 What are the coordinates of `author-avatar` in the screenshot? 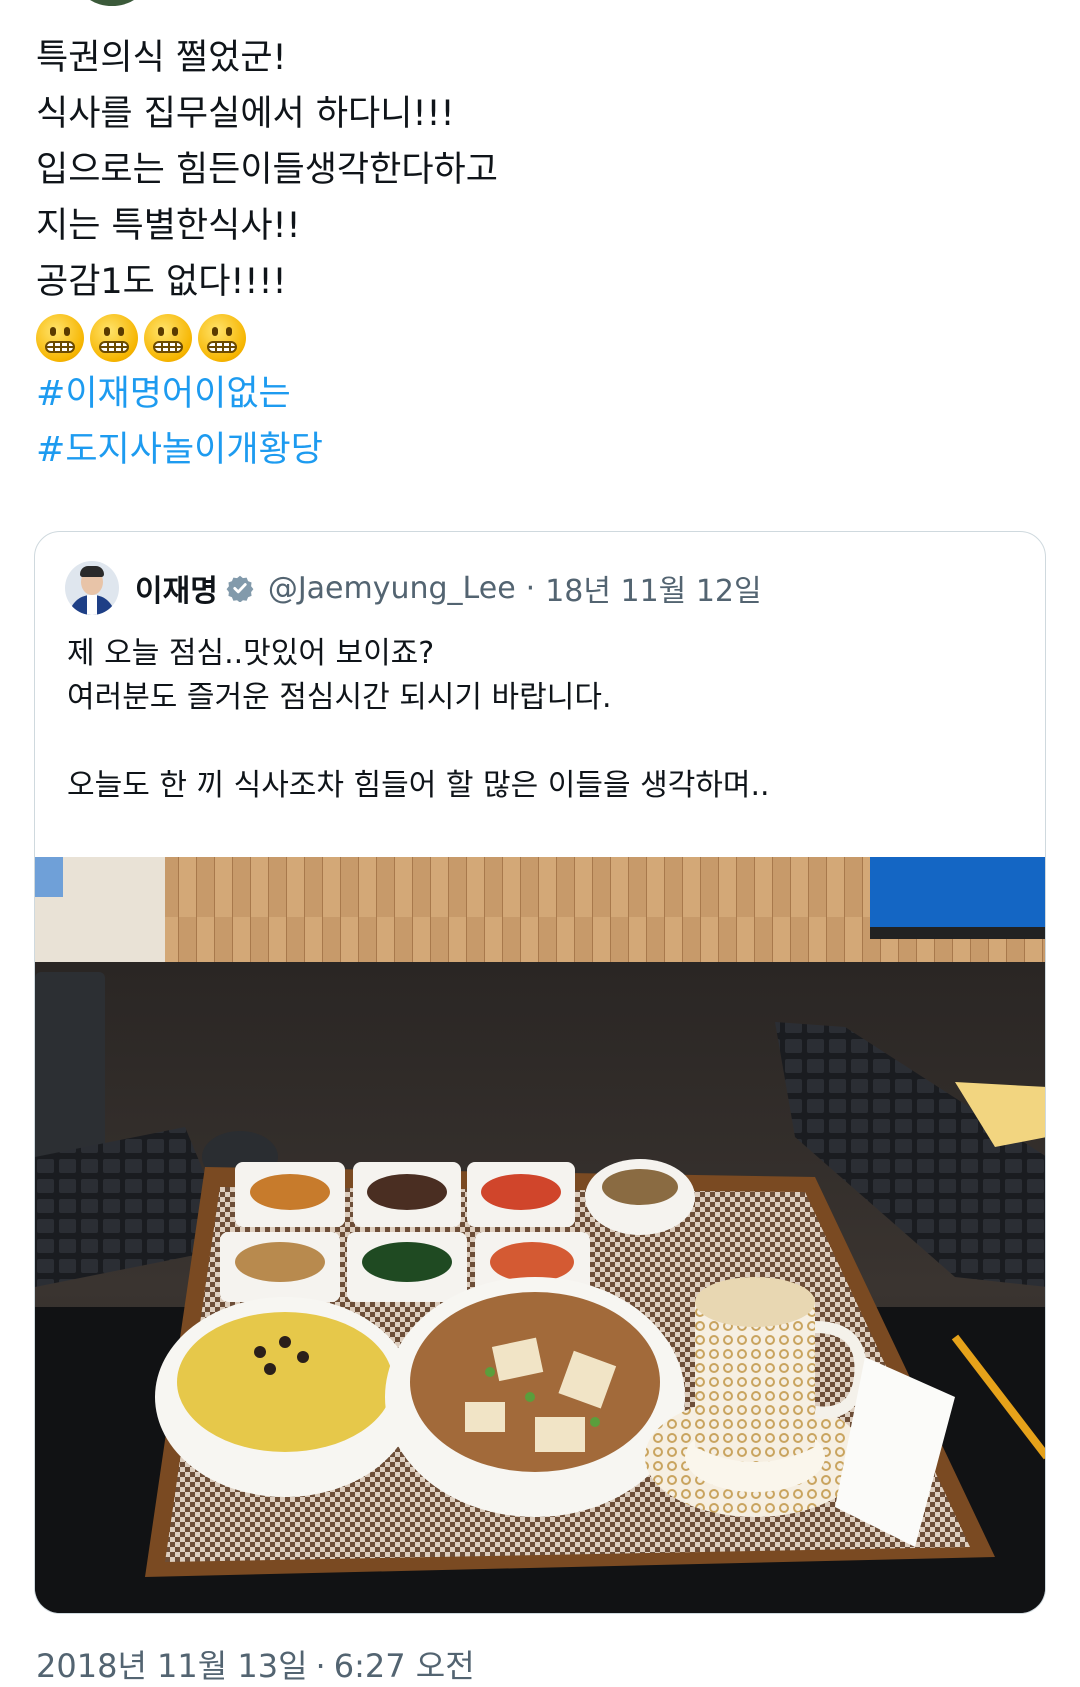 It's located at (112, 3).